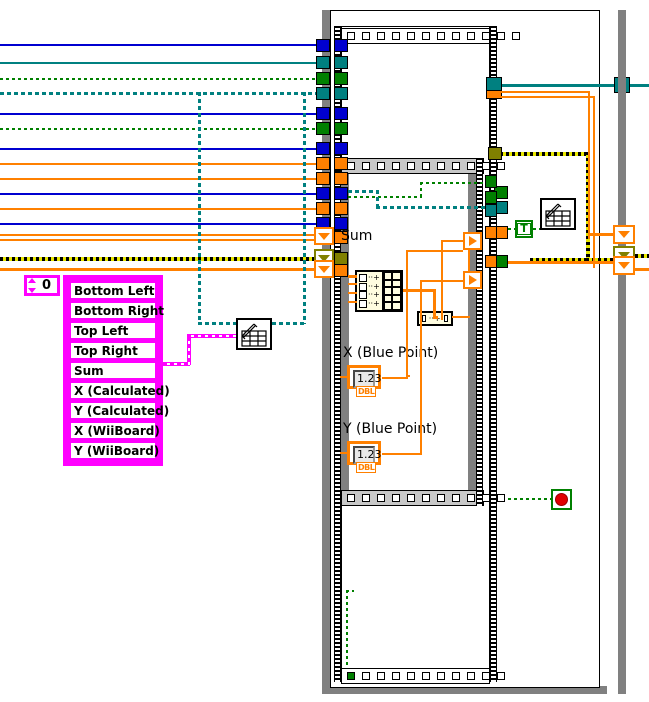 The image size is (649, 702). Describe the element at coordinates (547, 97) in the screenshot. I see `wire-dbl-top2` at that location.